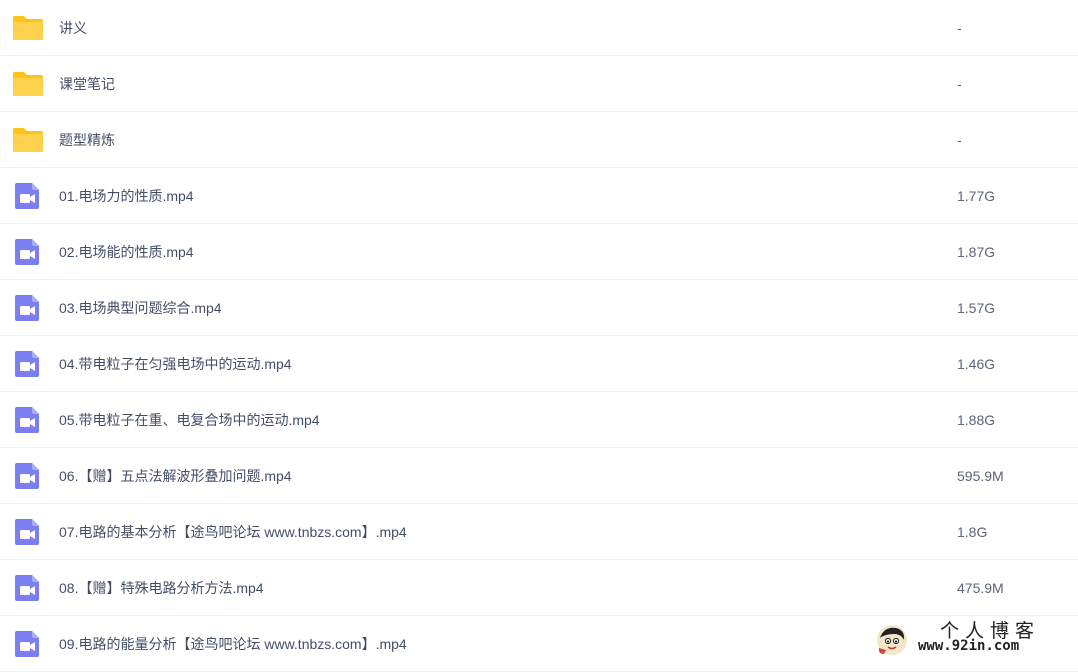 The image size is (1078, 672). I want to click on file-size: 1.57G, so click(976, 308).